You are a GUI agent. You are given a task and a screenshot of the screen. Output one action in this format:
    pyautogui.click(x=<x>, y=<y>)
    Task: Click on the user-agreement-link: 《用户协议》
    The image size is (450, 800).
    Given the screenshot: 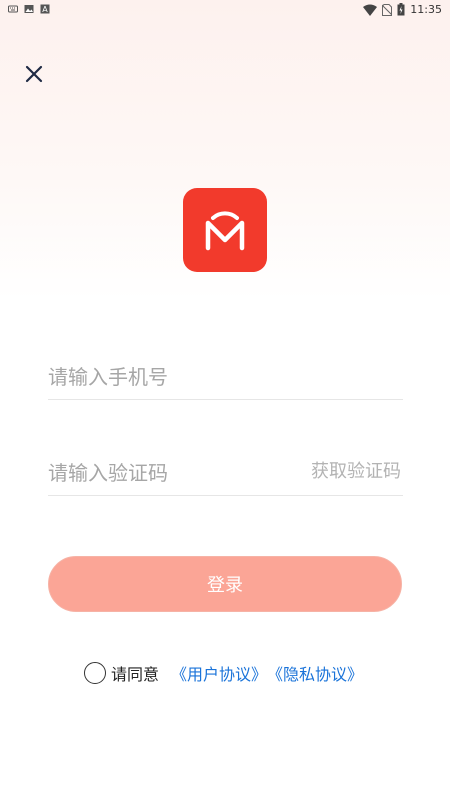 What is the action you would take?
    pyautogui.click(x=219, y=673)
    